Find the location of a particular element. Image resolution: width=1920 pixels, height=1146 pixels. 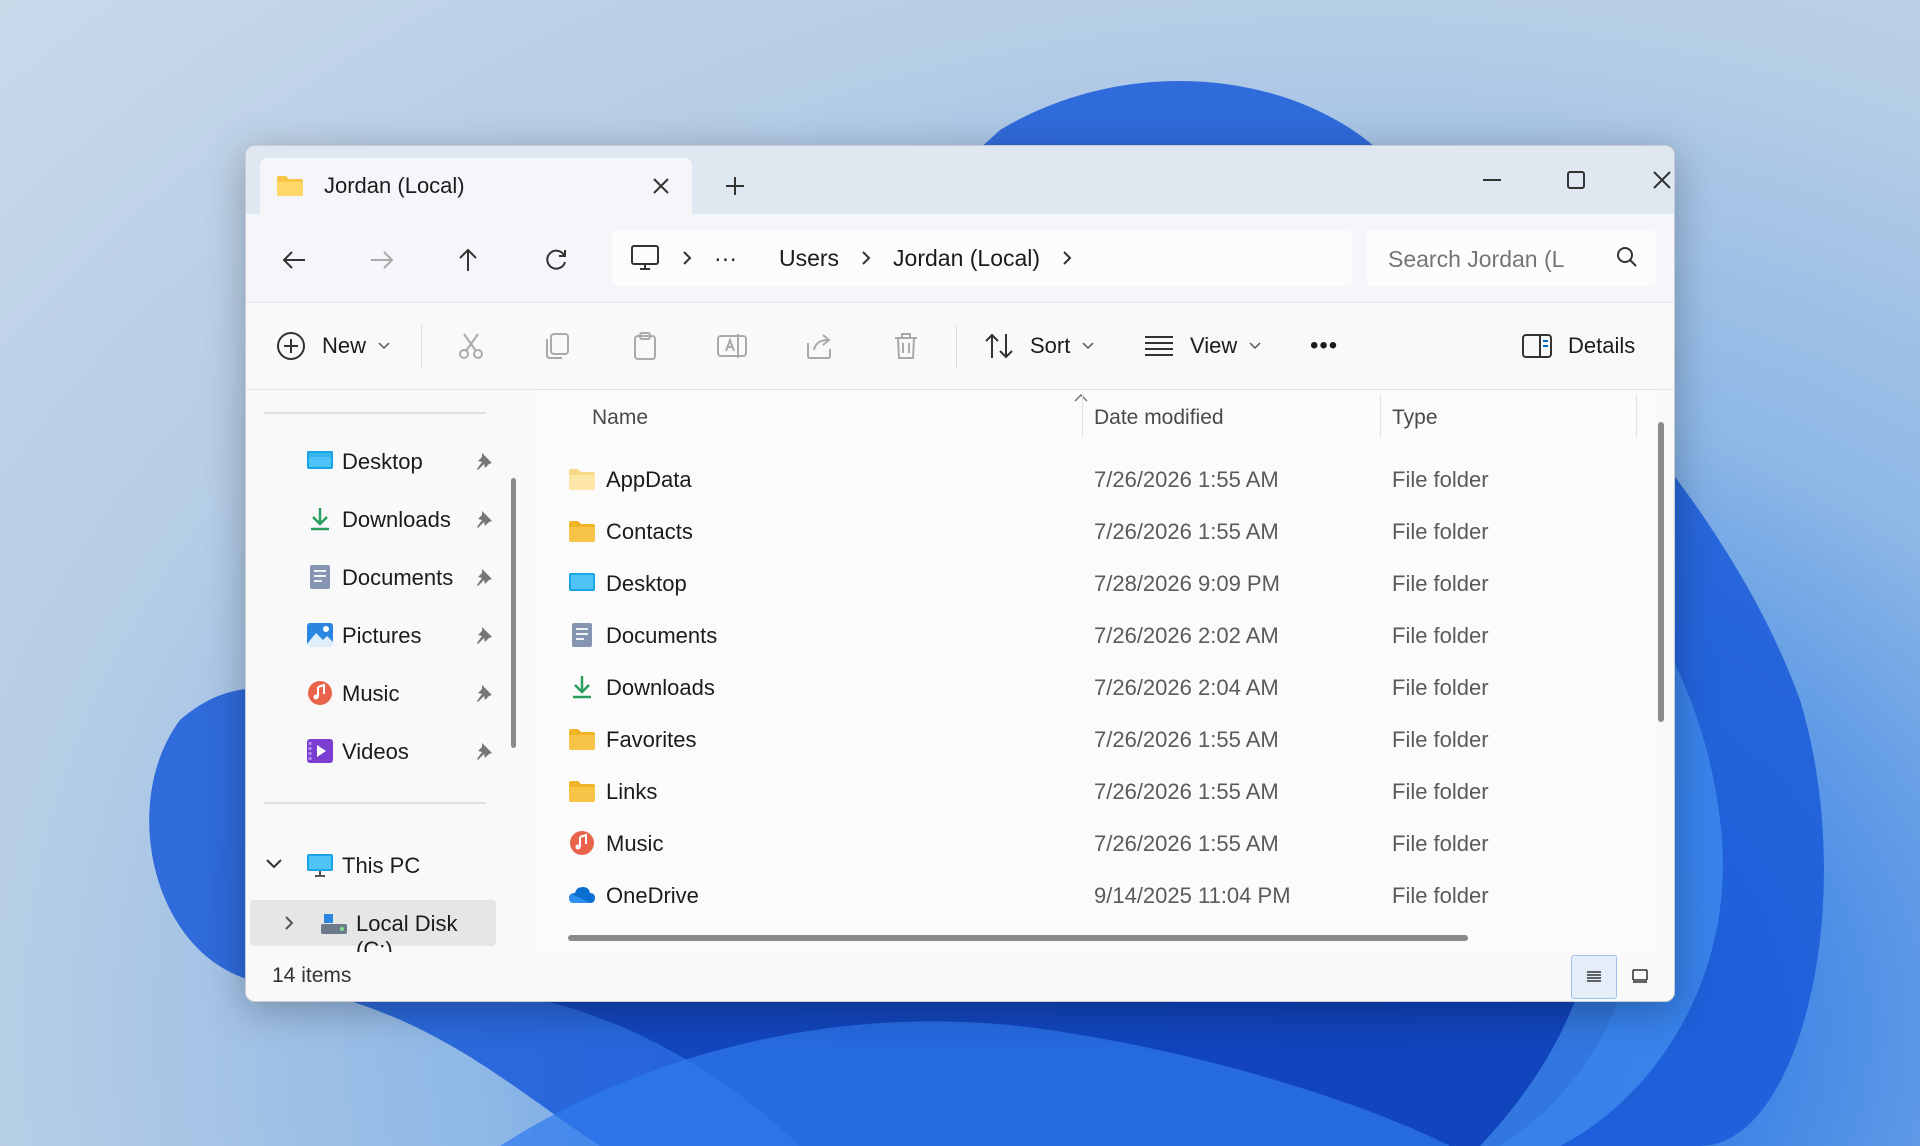

table-row: Contacts 7/26/2026 1:55 AM File folder is located at coordinates (1086, 532).